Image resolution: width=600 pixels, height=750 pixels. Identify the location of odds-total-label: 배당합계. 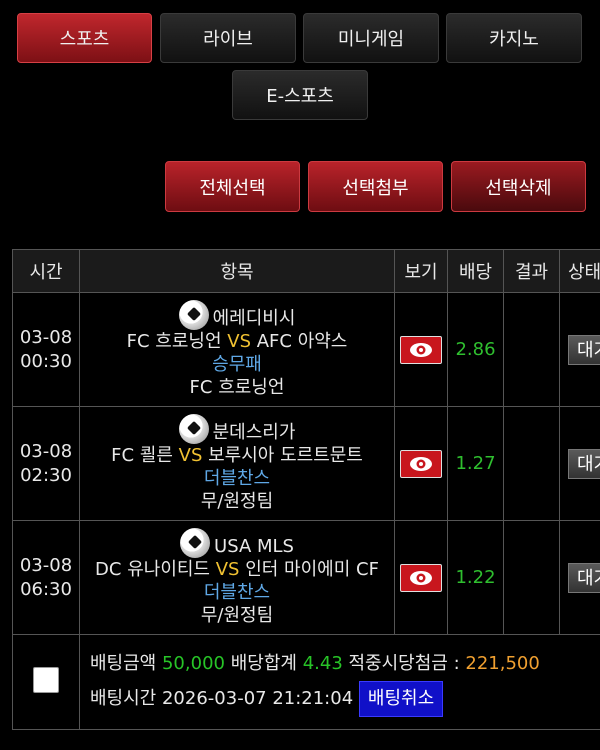
(263, 663).